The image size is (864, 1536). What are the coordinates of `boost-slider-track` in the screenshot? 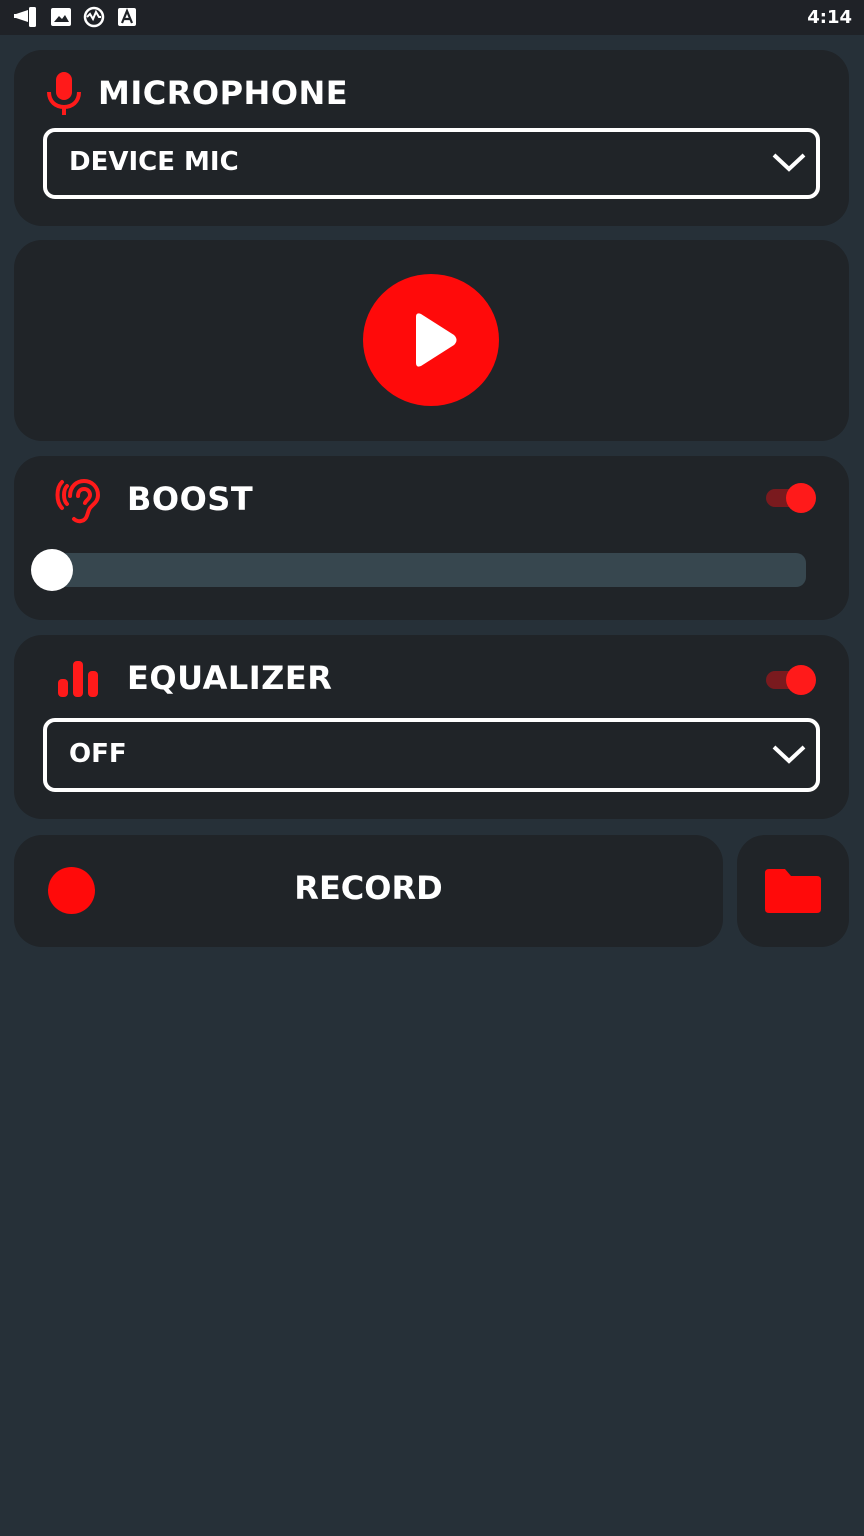 It's located at (423, 570).